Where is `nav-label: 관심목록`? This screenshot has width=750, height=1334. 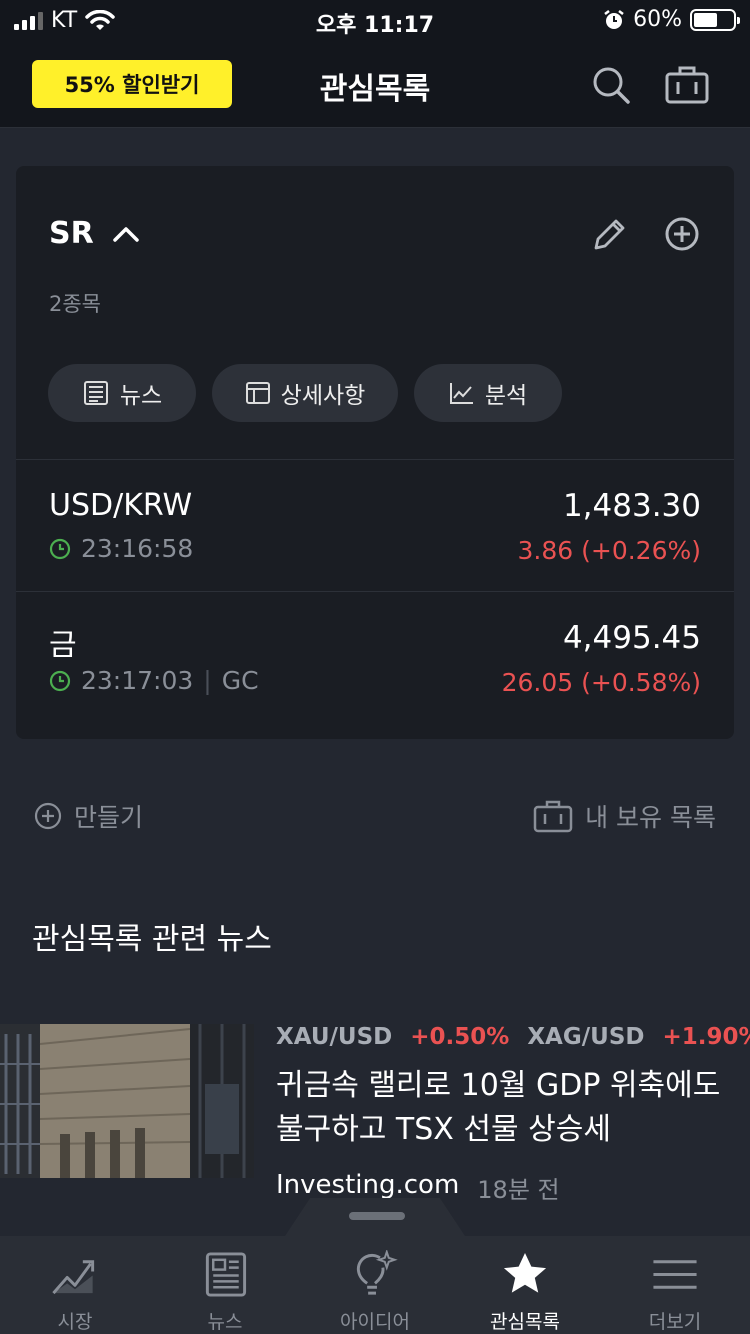
nav-label: 관심목록 is located at coordinates (525, 1322).